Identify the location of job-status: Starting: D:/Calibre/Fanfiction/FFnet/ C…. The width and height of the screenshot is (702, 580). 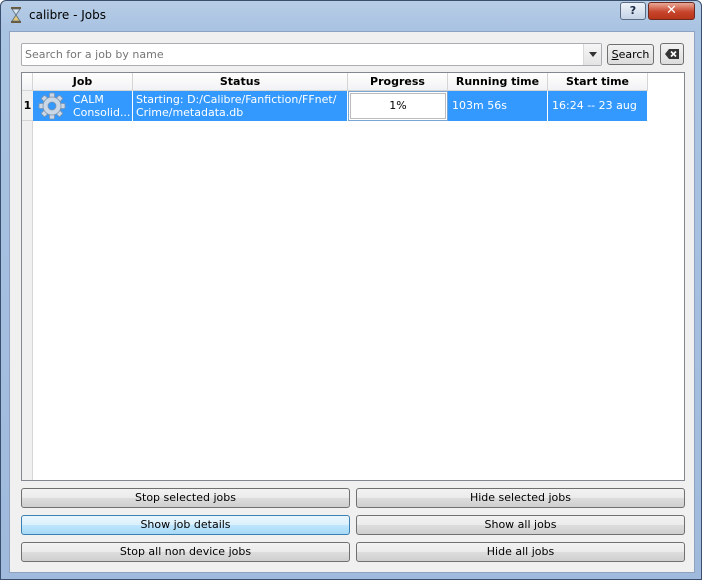
(236, 106).